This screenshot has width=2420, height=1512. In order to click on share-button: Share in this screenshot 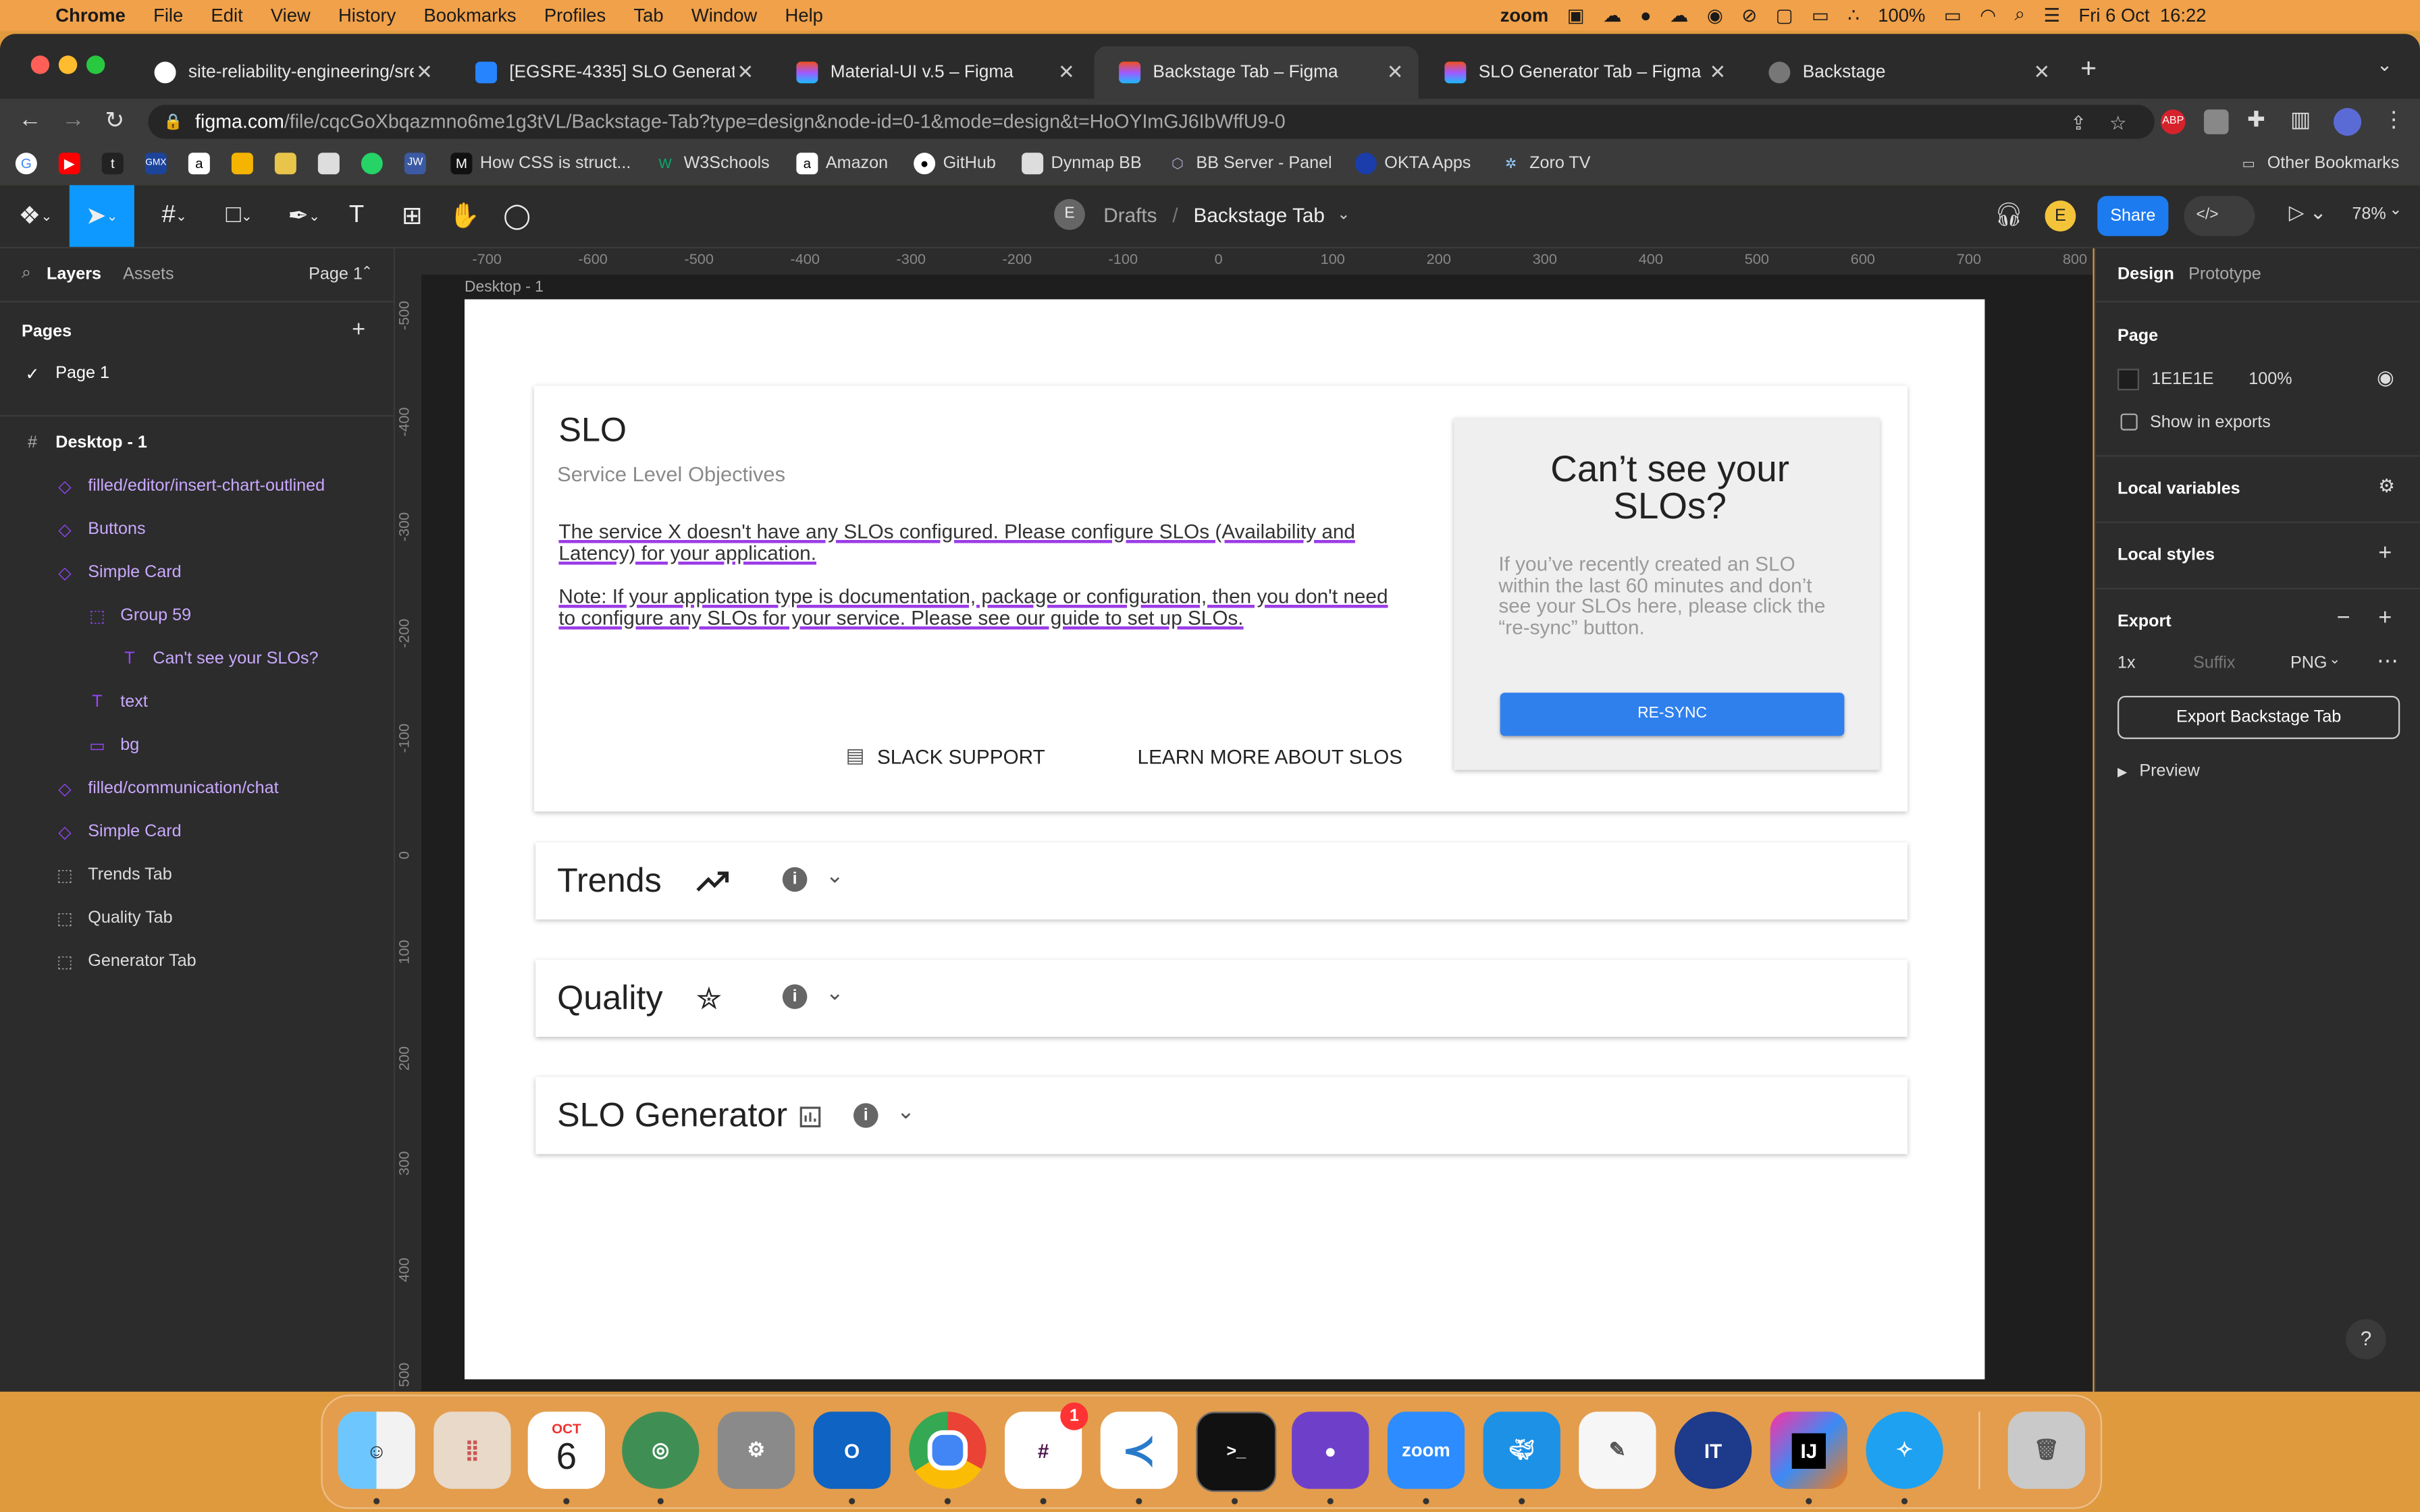, I will do `click(2133, 216)`.